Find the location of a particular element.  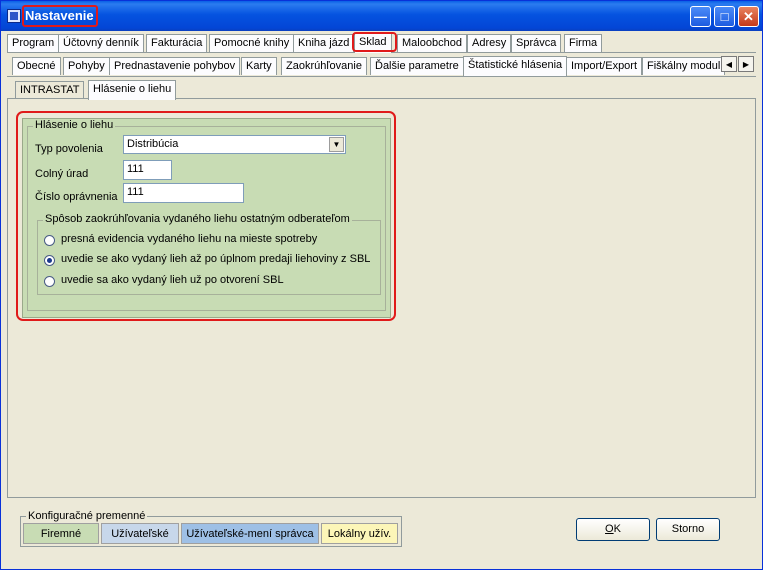

arrow-right-icon: ▶ is located at coordinates (746, 64).